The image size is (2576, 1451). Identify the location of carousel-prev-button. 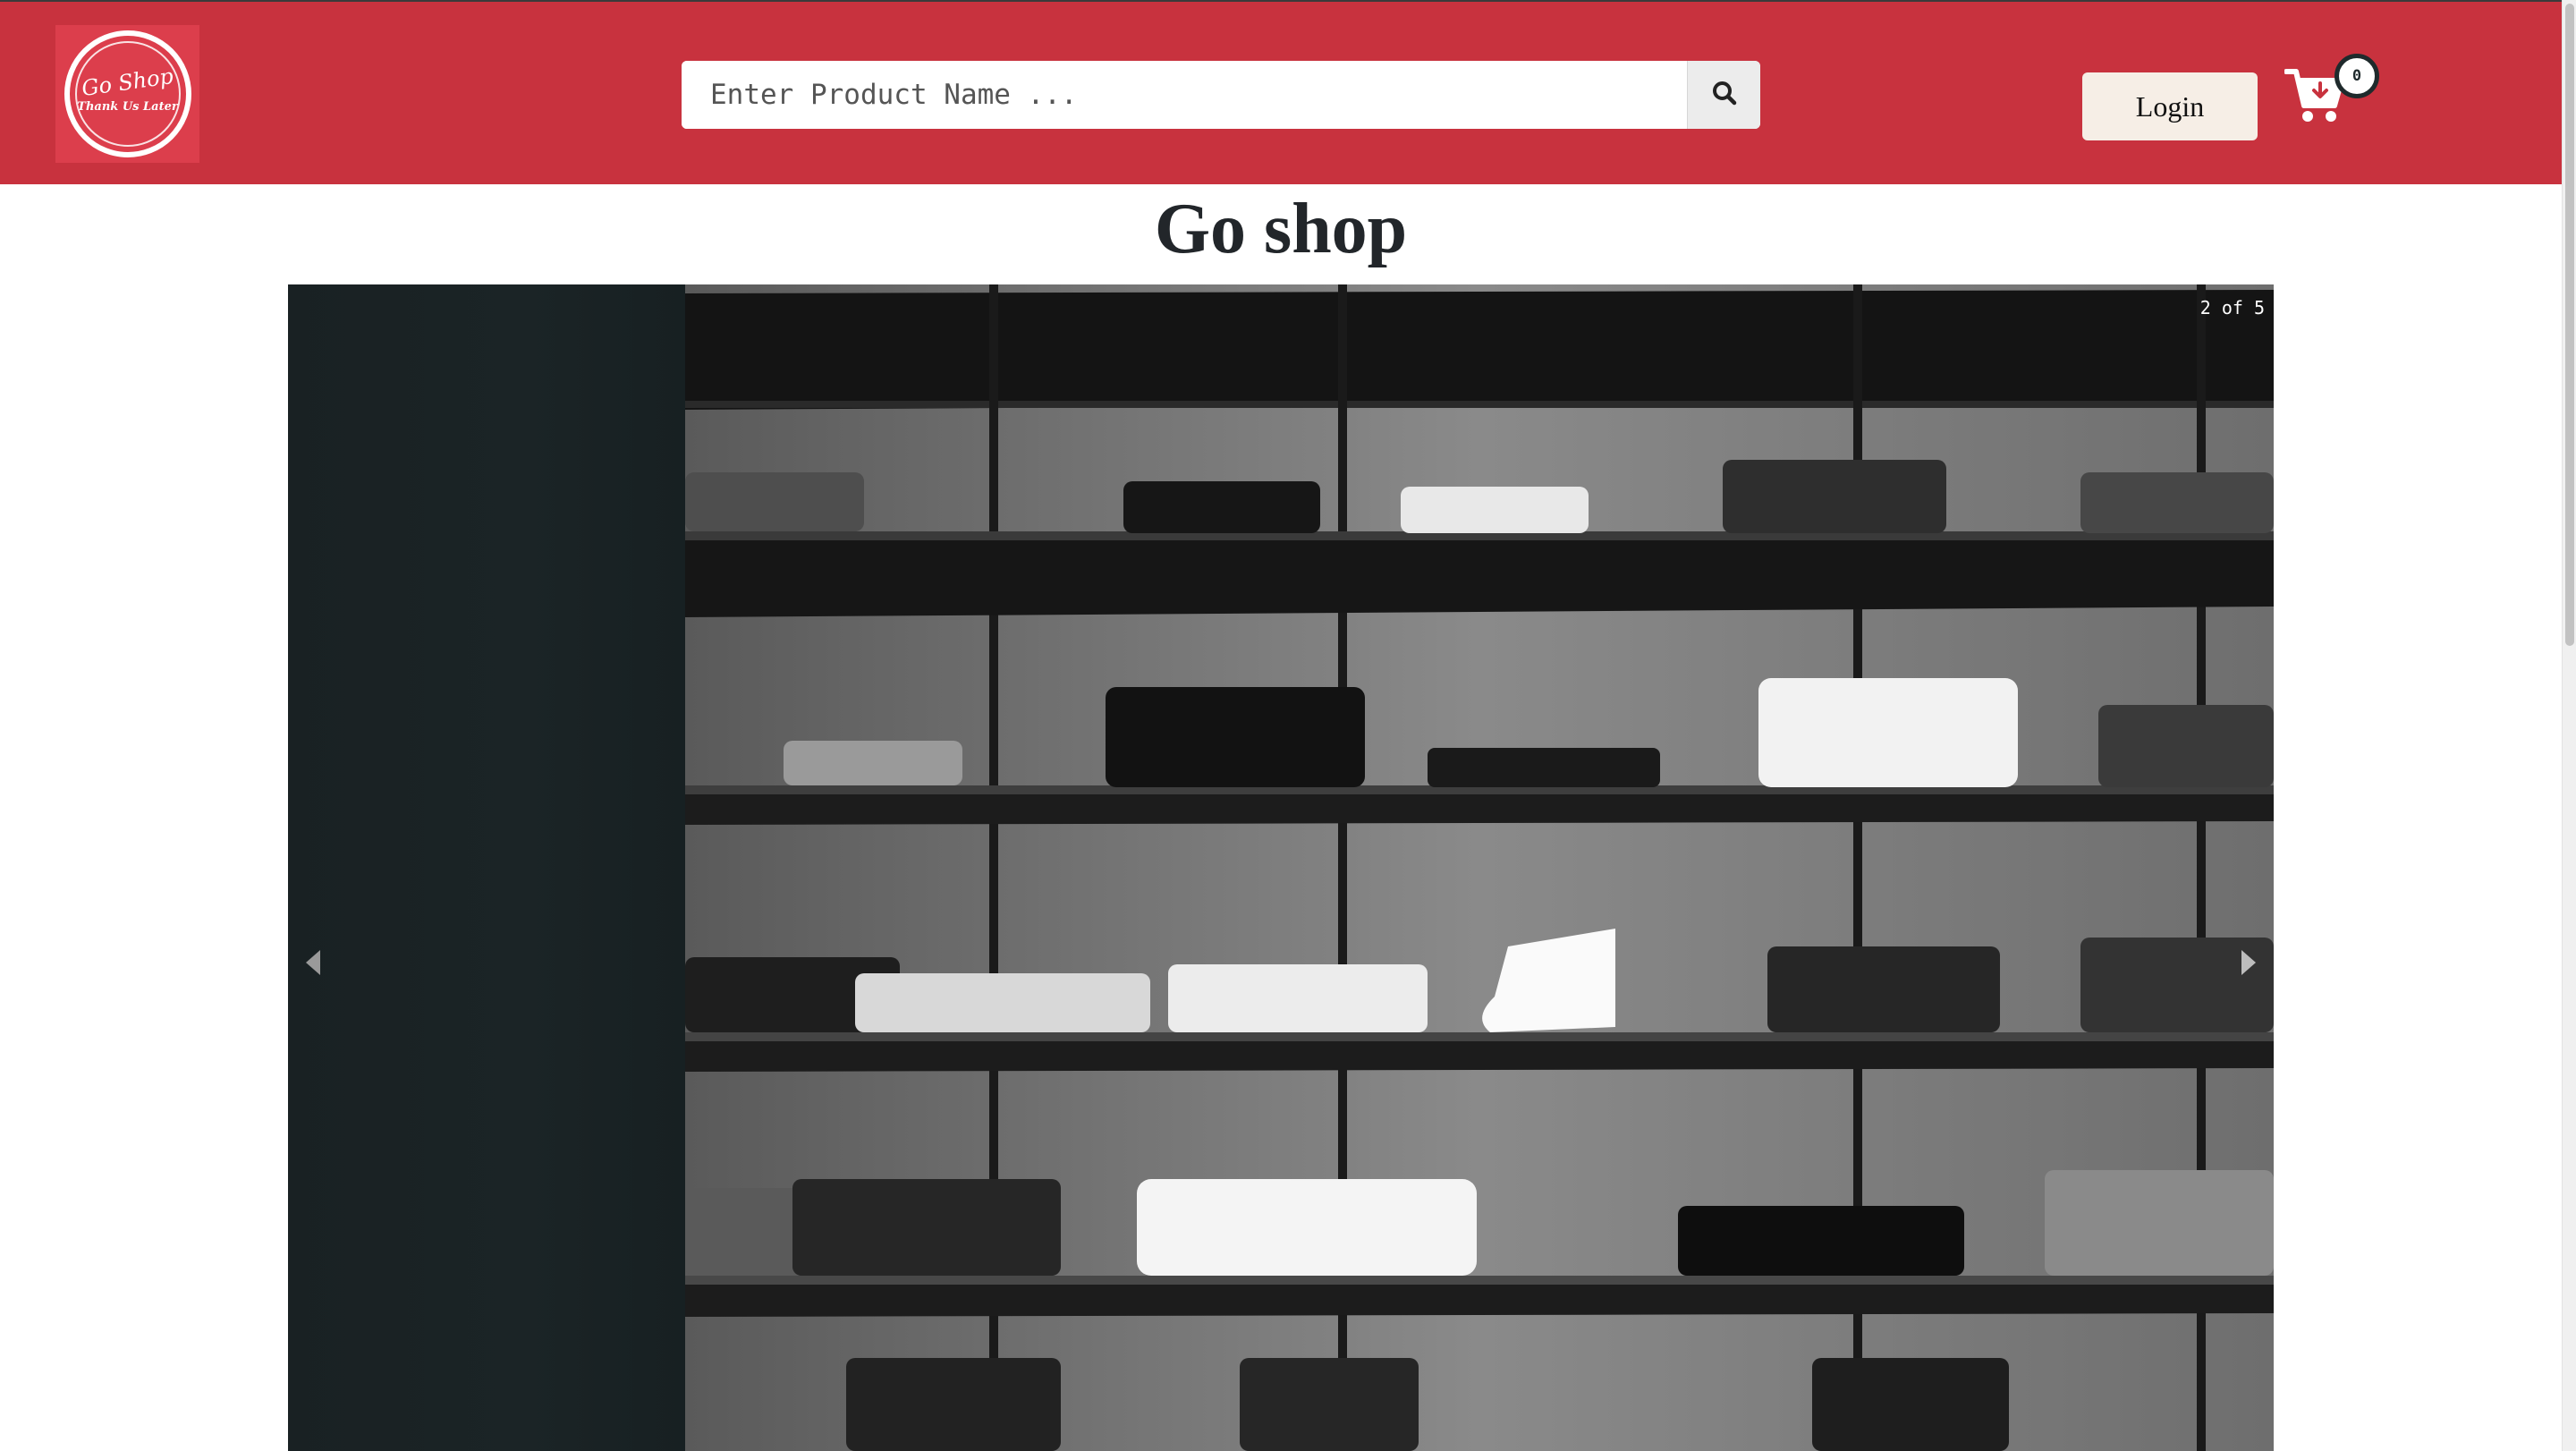
(313, 965).